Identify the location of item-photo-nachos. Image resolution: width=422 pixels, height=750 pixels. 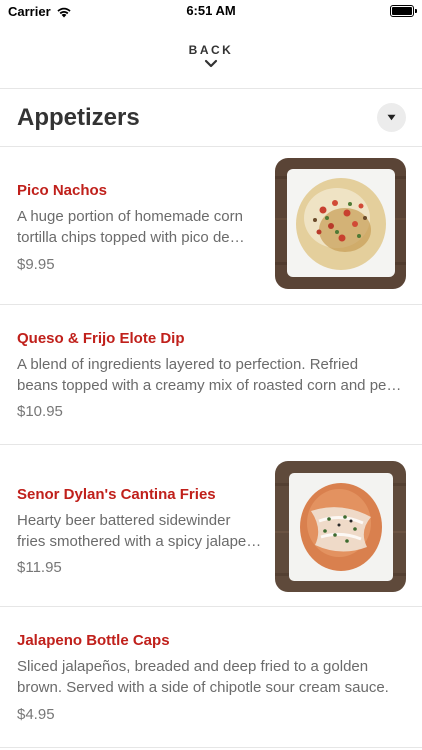
(340, 223).